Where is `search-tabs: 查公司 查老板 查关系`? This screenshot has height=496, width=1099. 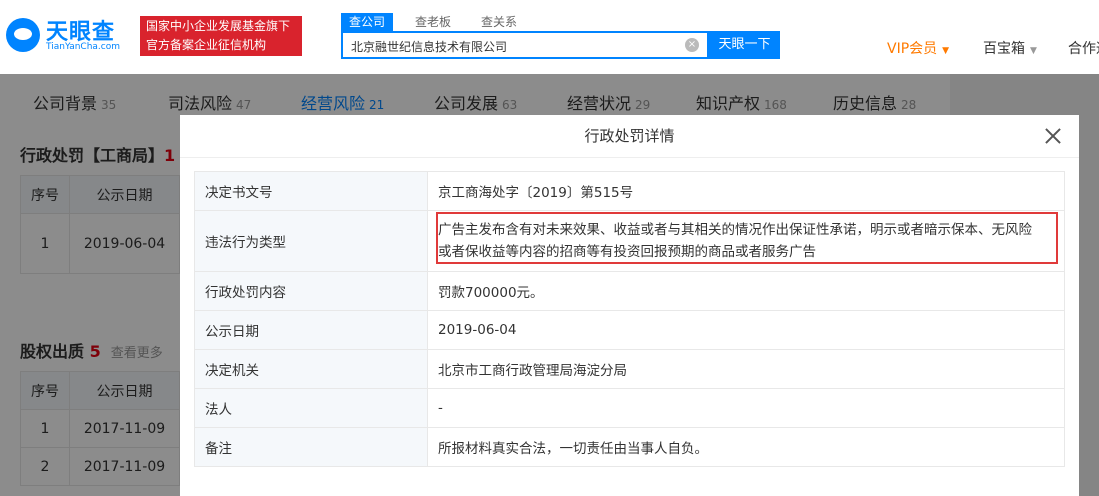 search-tabs: 查公司 查老板 查关系 is located at coordinates (440, 22).